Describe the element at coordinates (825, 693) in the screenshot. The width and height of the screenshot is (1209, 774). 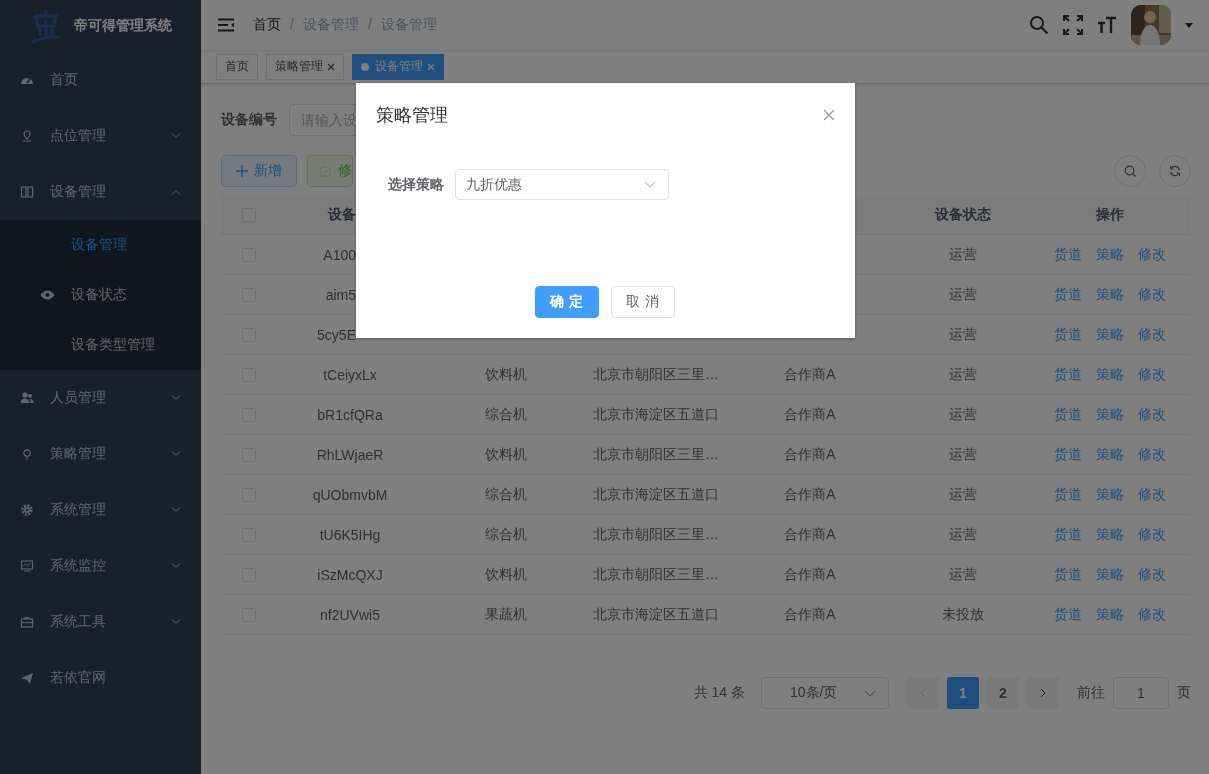
I see `page-size-select: 10条/页` at that location.